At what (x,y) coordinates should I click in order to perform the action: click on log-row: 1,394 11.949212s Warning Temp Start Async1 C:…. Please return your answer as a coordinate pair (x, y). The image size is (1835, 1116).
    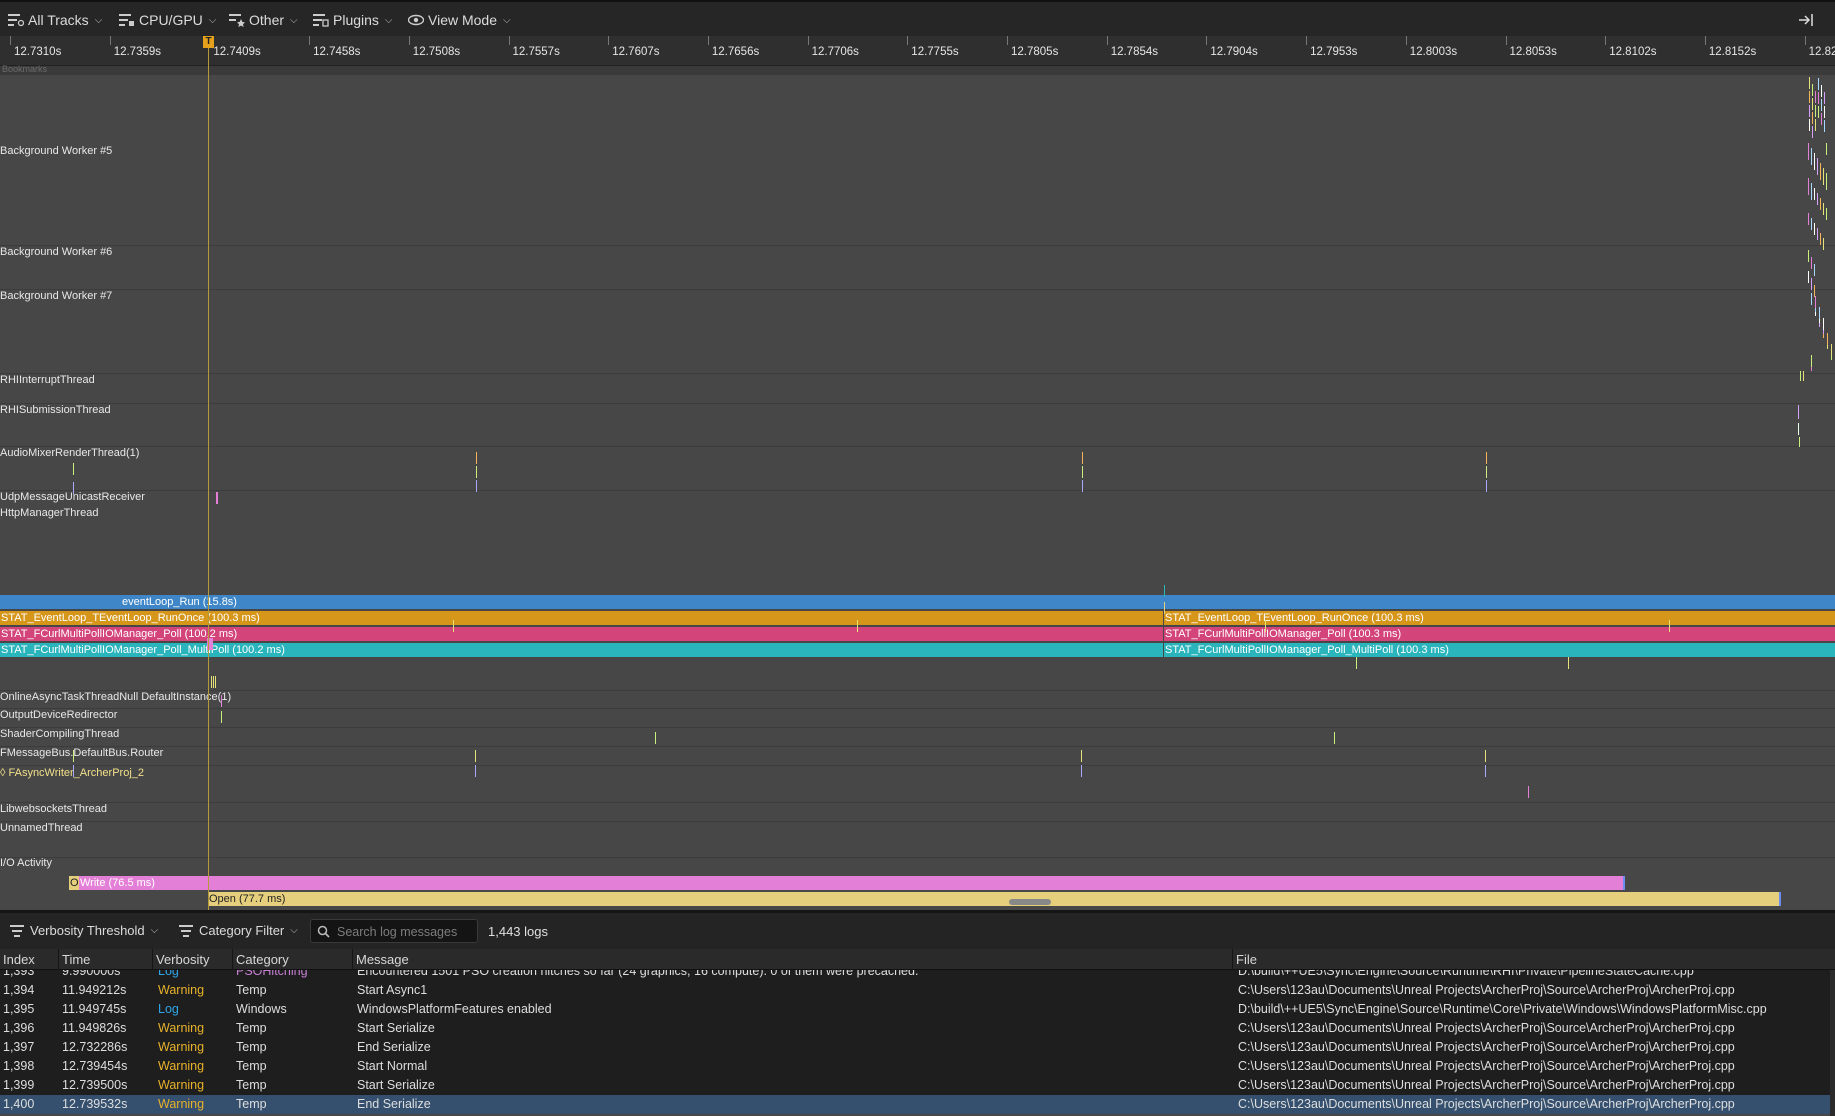
    Looking at the image, I should click on (917, 990).